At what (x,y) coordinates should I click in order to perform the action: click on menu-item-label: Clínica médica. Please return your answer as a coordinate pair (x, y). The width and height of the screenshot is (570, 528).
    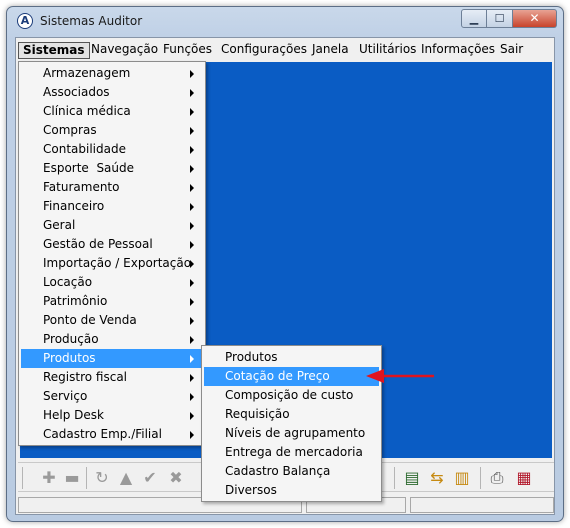
    Looking at the image, I should click on (87, 111).